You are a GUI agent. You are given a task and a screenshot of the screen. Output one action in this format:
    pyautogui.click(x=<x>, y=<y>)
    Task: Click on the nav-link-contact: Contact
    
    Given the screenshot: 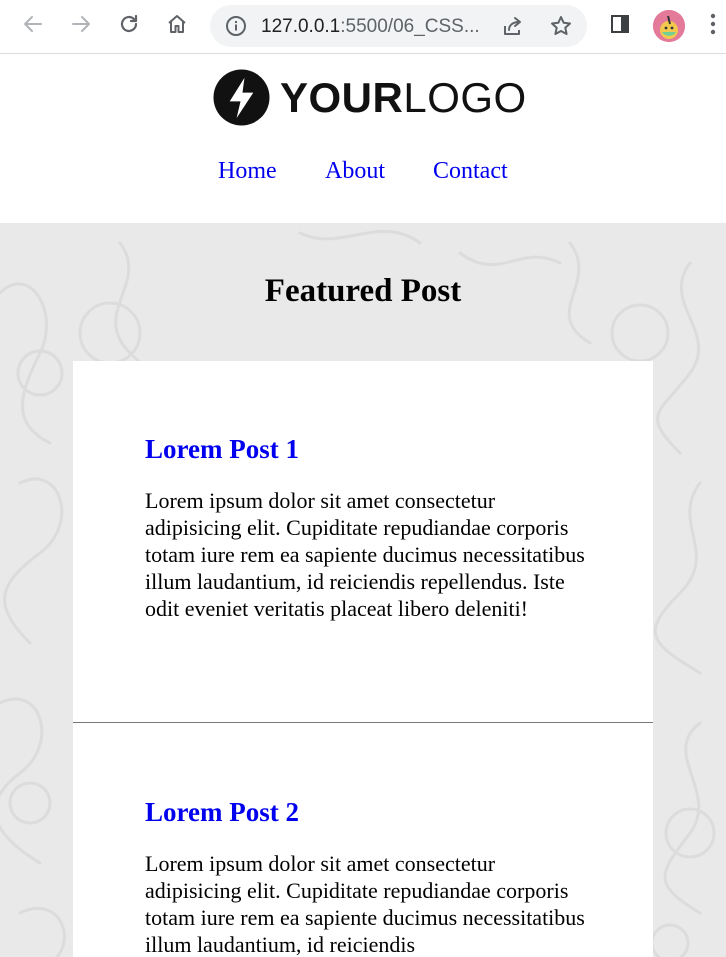 What is the action you would take?
    pyautogui.click(x=470, y=171)
    